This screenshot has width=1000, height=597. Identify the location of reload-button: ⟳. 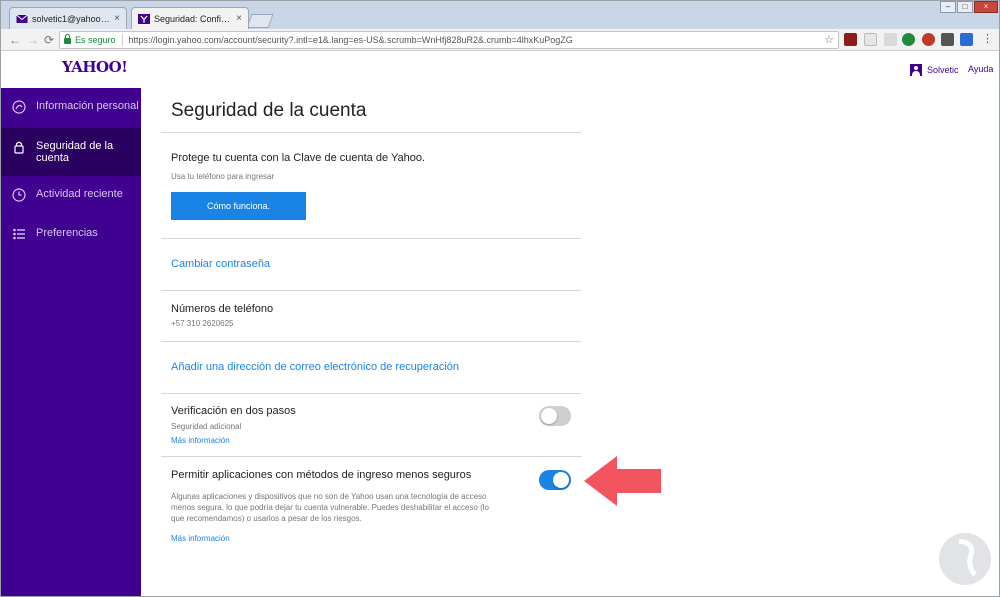
(49, 40).